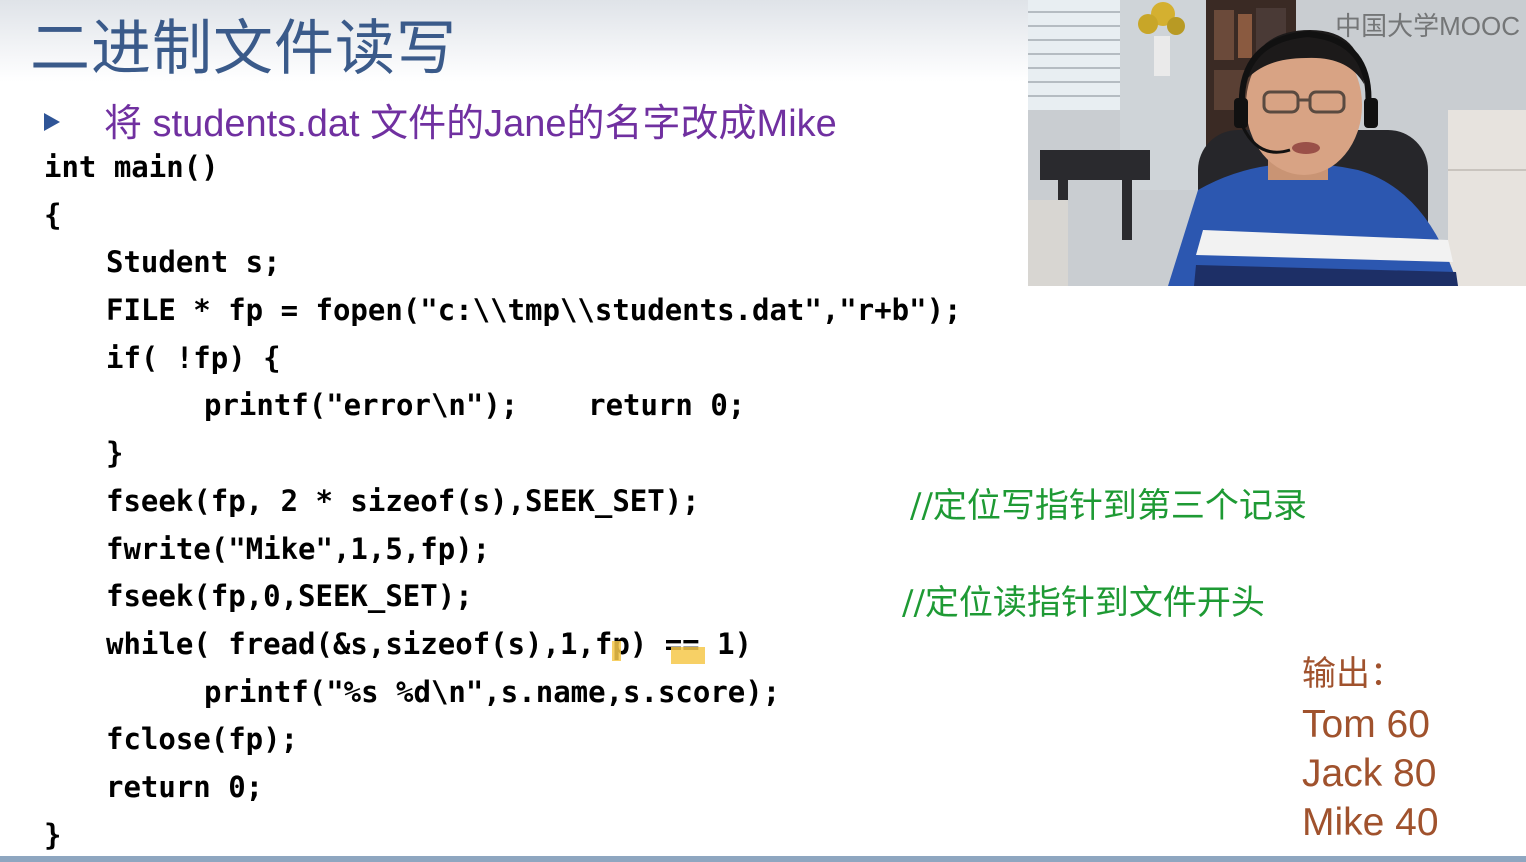  What do you see at coordinates (1427, 26) in the screenshot?
I see `mooc-watermark: 中国大学MOOC` at bounding box center [1427, 26].